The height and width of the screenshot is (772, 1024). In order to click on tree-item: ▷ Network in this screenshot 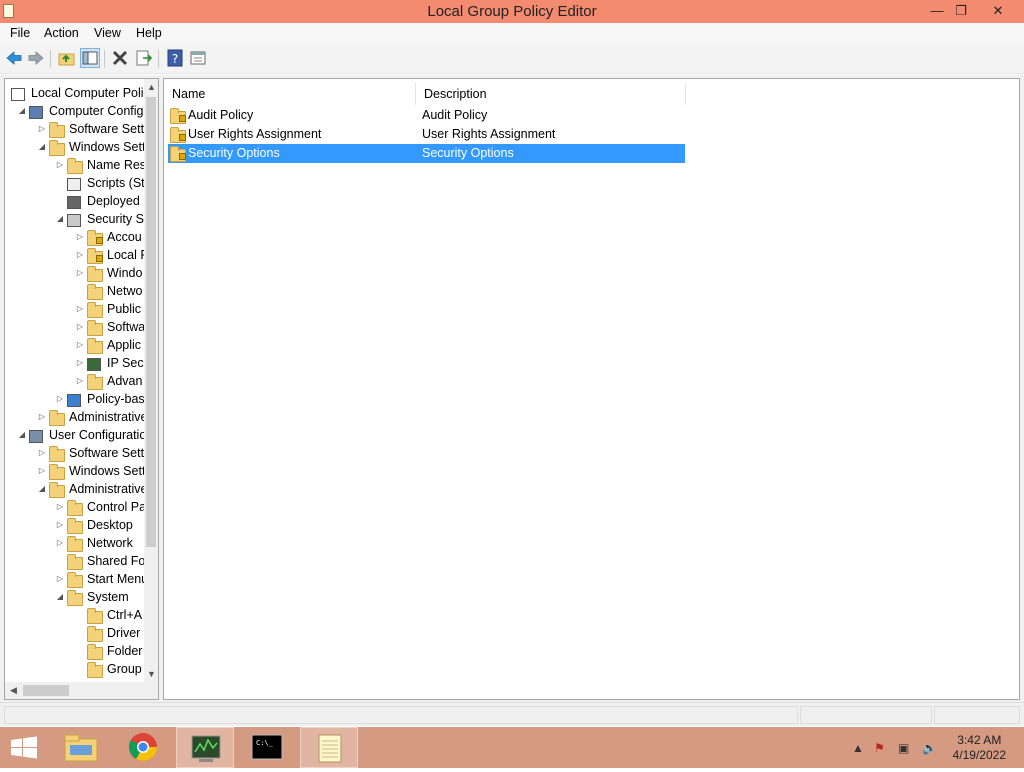, I will do `click(75, 543)`.